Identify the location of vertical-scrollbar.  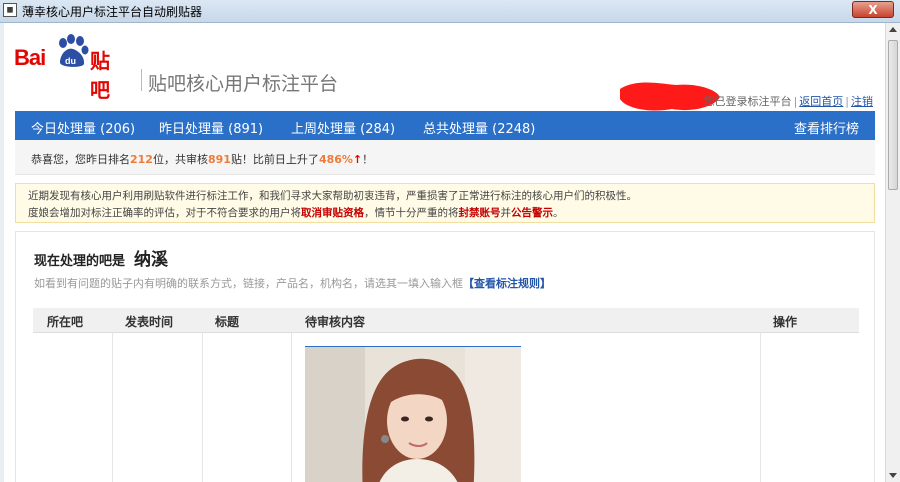
(892, 252).